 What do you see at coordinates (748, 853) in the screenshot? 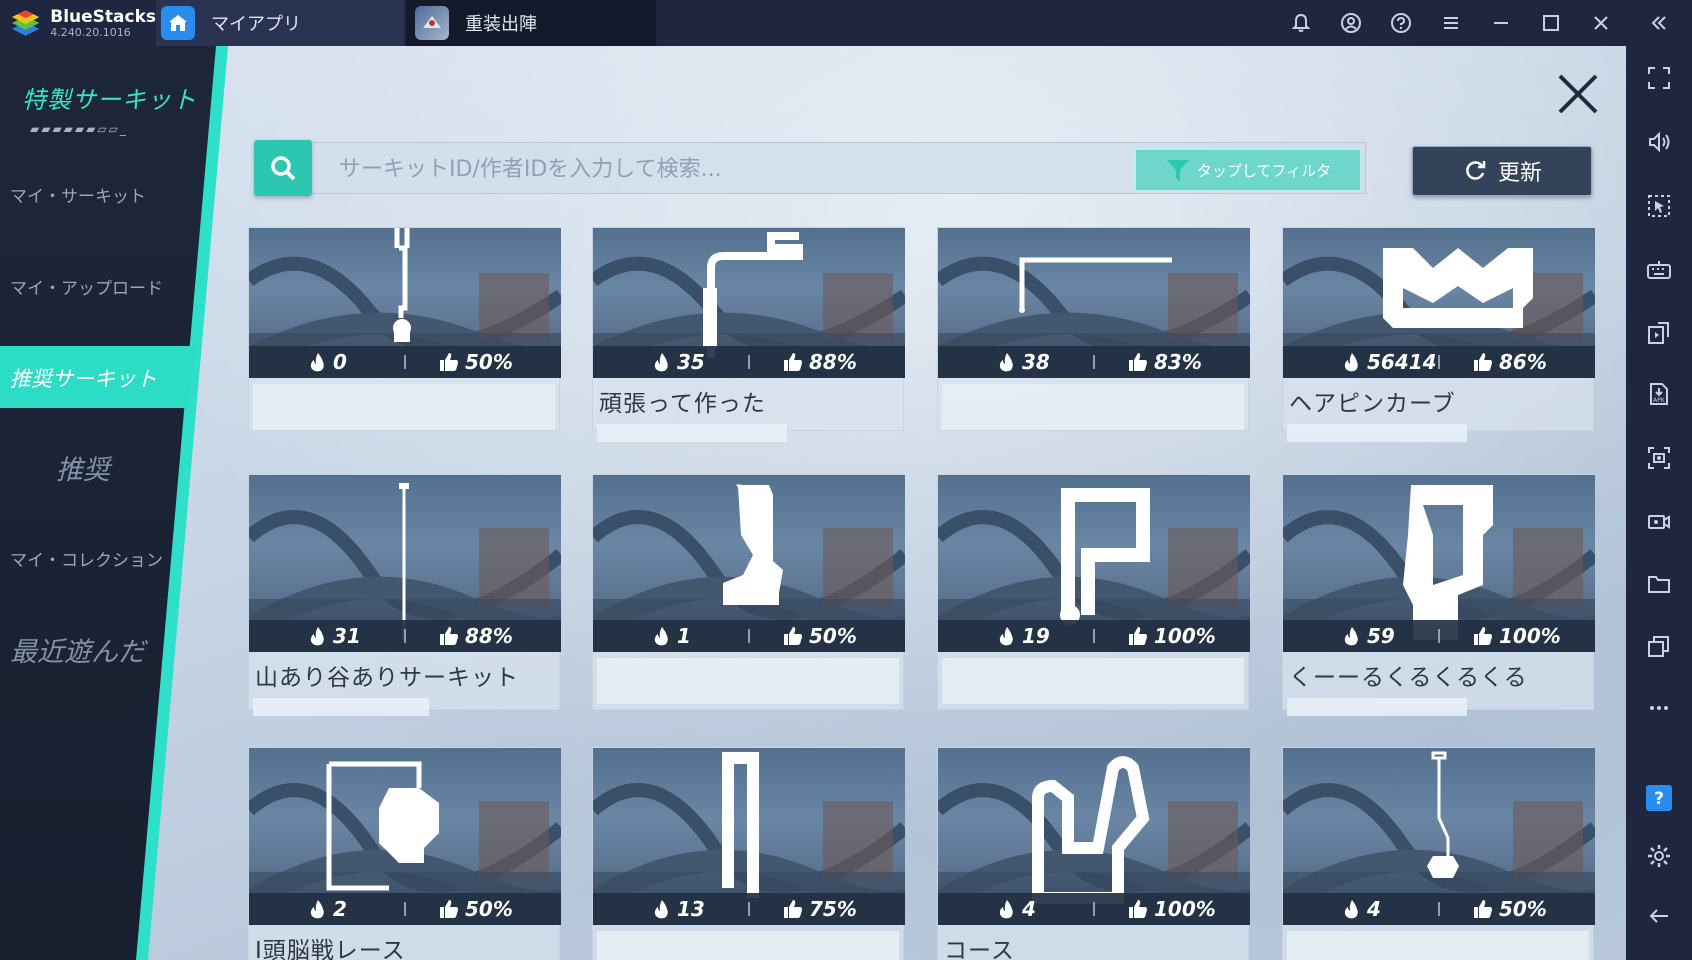
I see `circuit-card: 13 75%` at bounding box center [748, 853].